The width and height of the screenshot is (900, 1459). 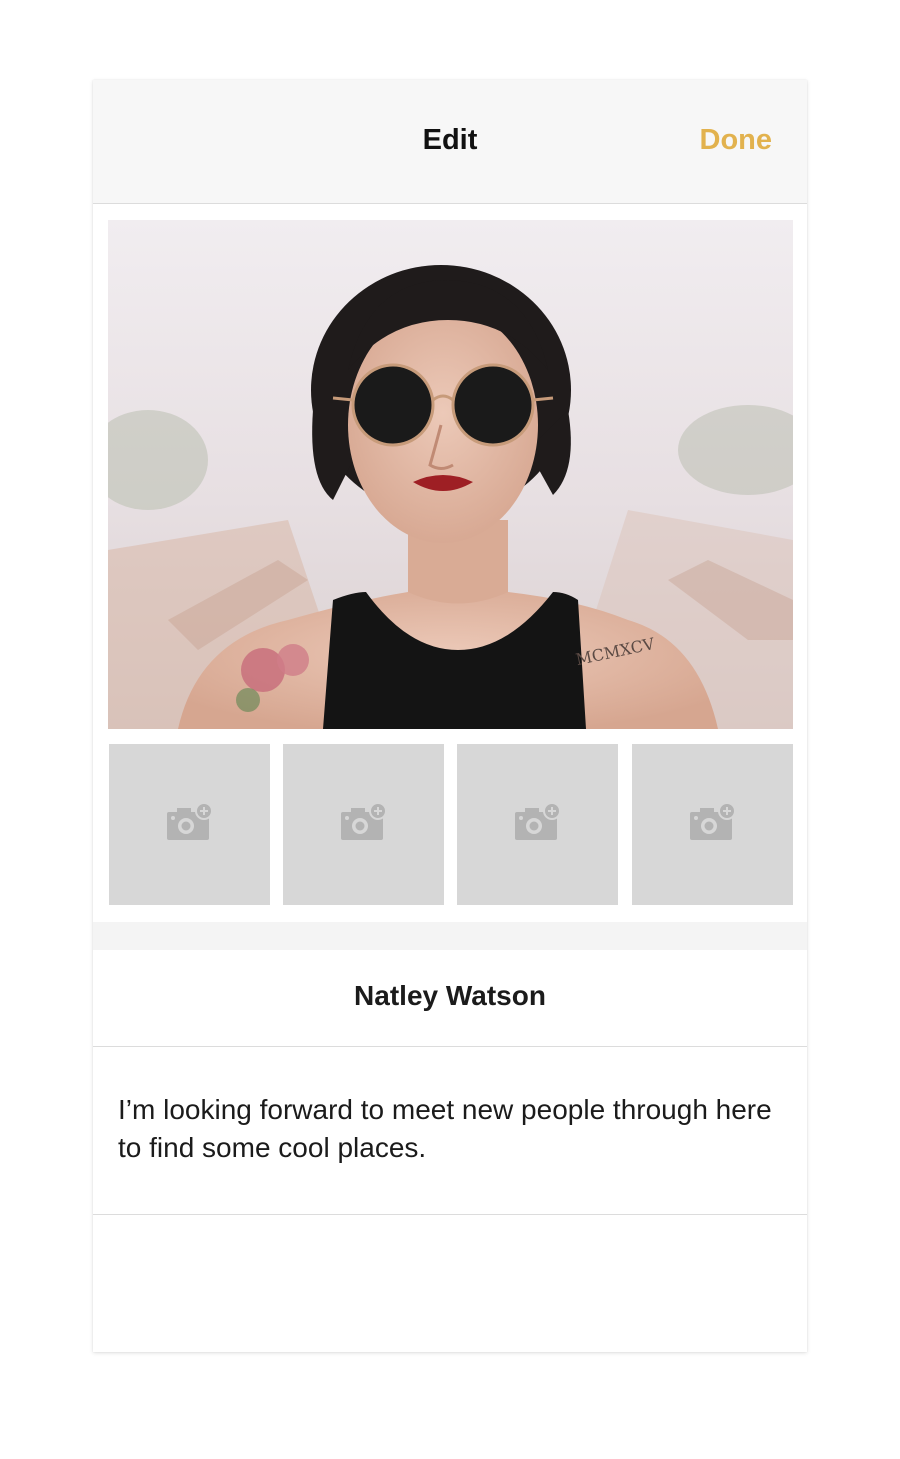 I want to click on name-field: Natley Watson, so click(x=450, y=998).